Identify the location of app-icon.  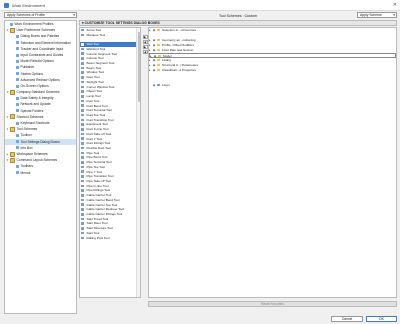
(6, 5).